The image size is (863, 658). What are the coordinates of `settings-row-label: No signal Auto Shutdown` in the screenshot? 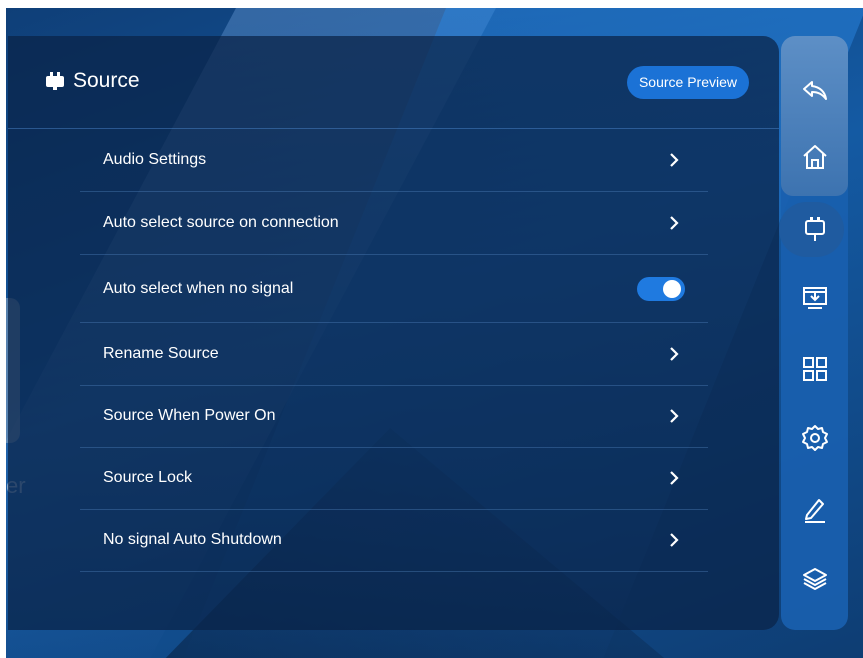 It's located at (192, 539).